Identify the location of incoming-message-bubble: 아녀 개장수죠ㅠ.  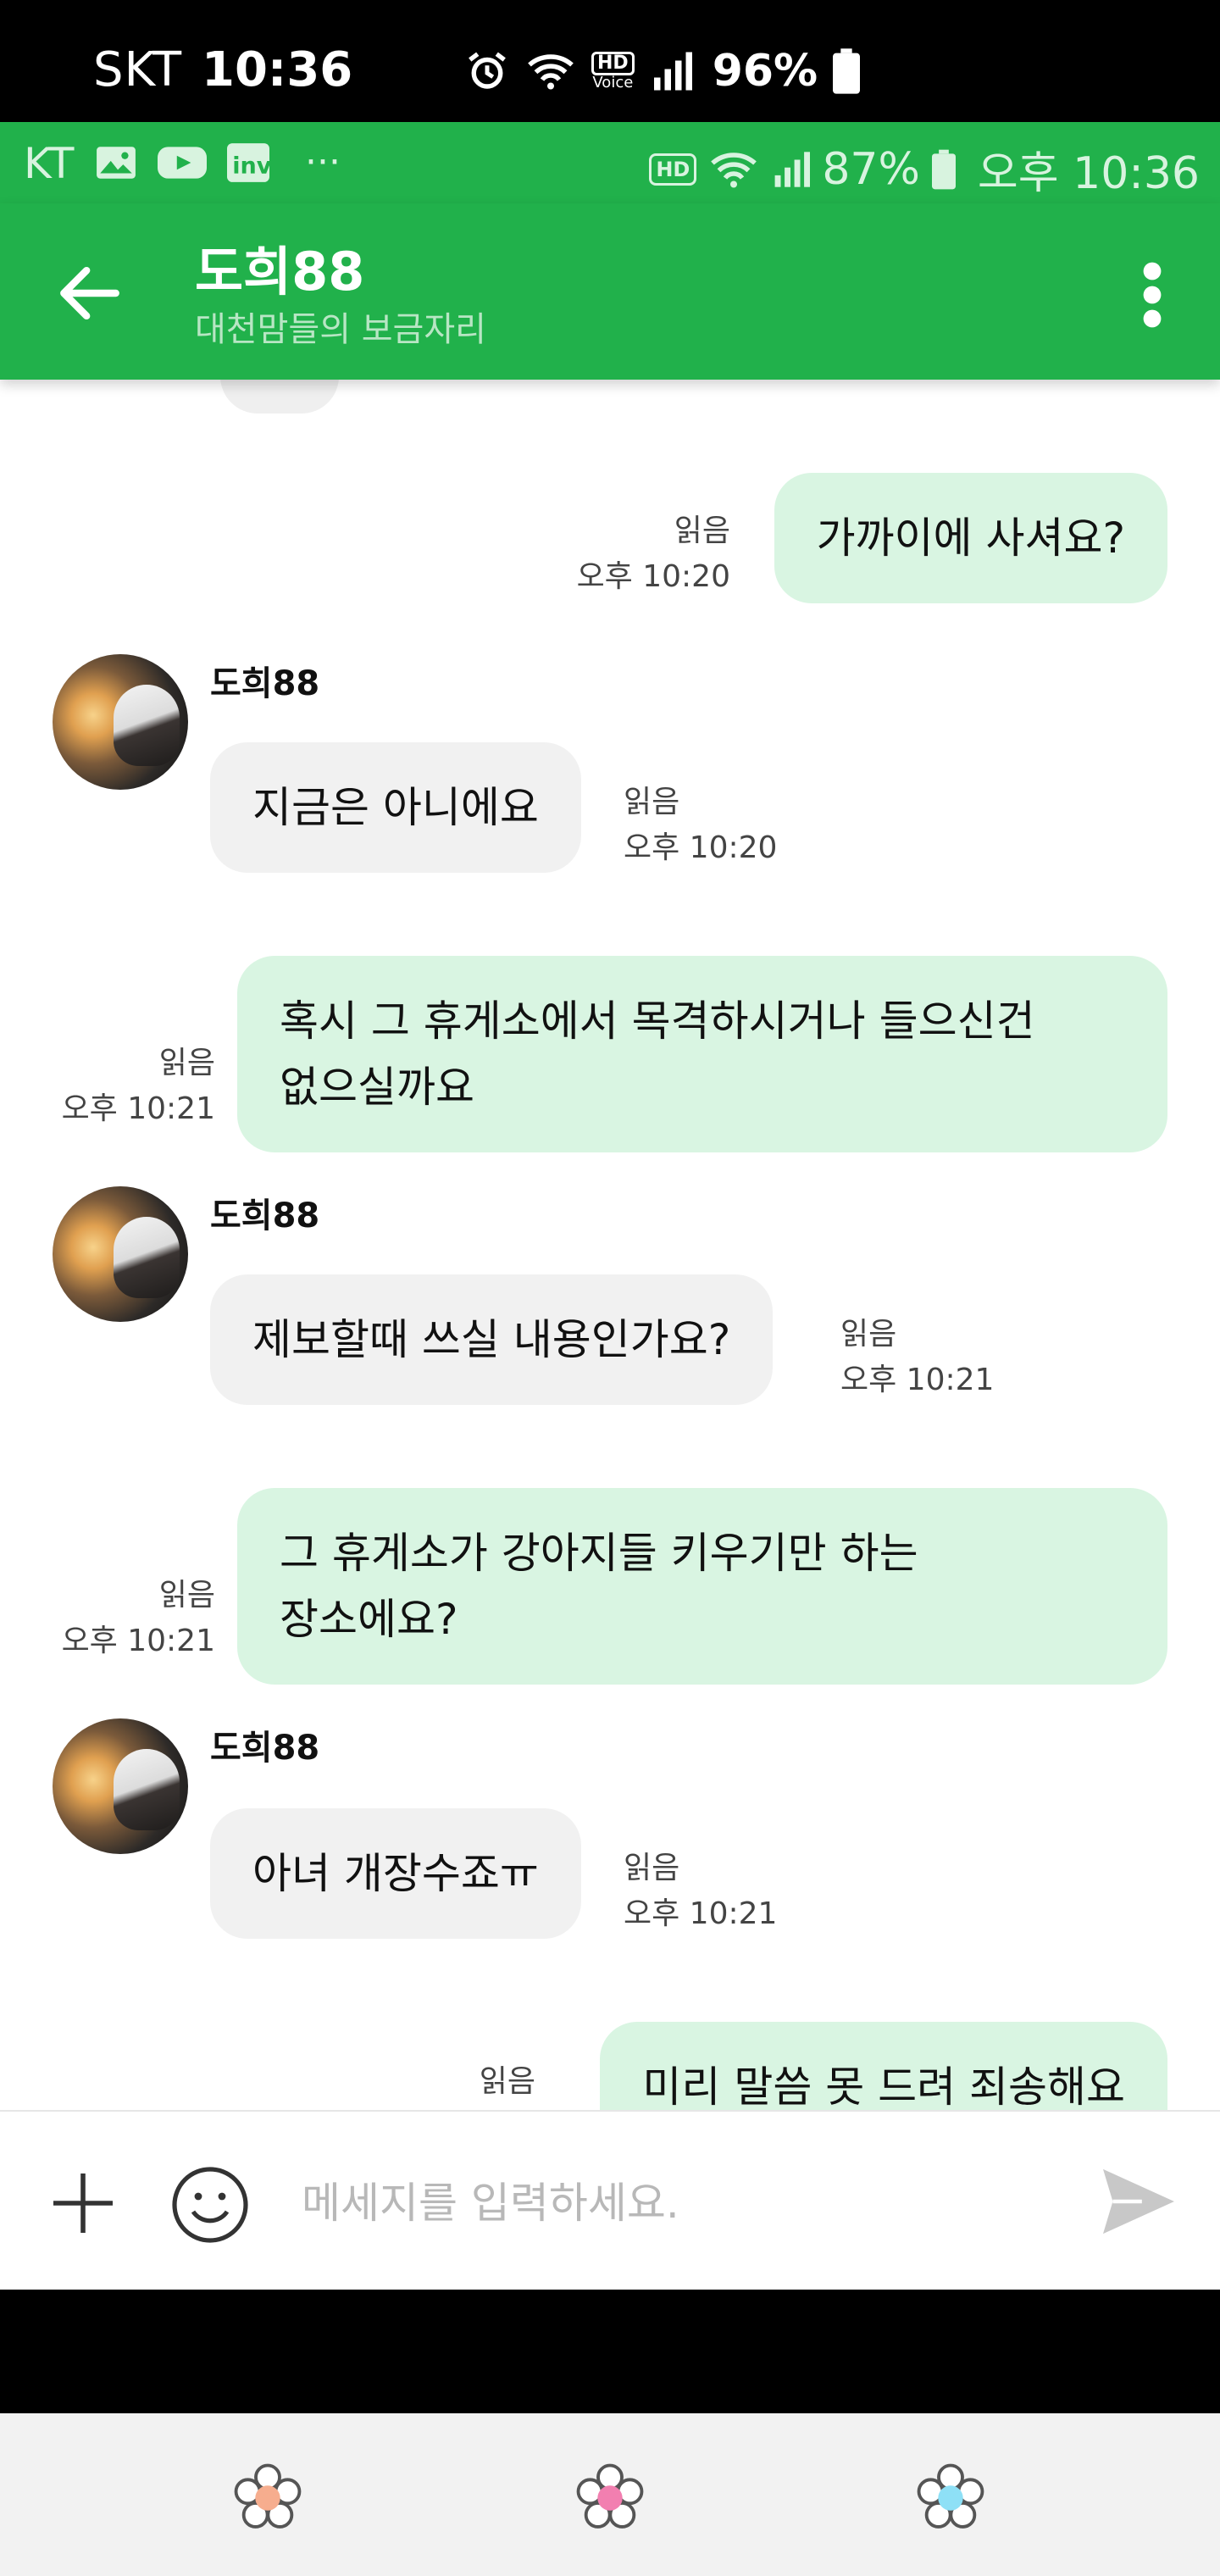
(395, 1873).